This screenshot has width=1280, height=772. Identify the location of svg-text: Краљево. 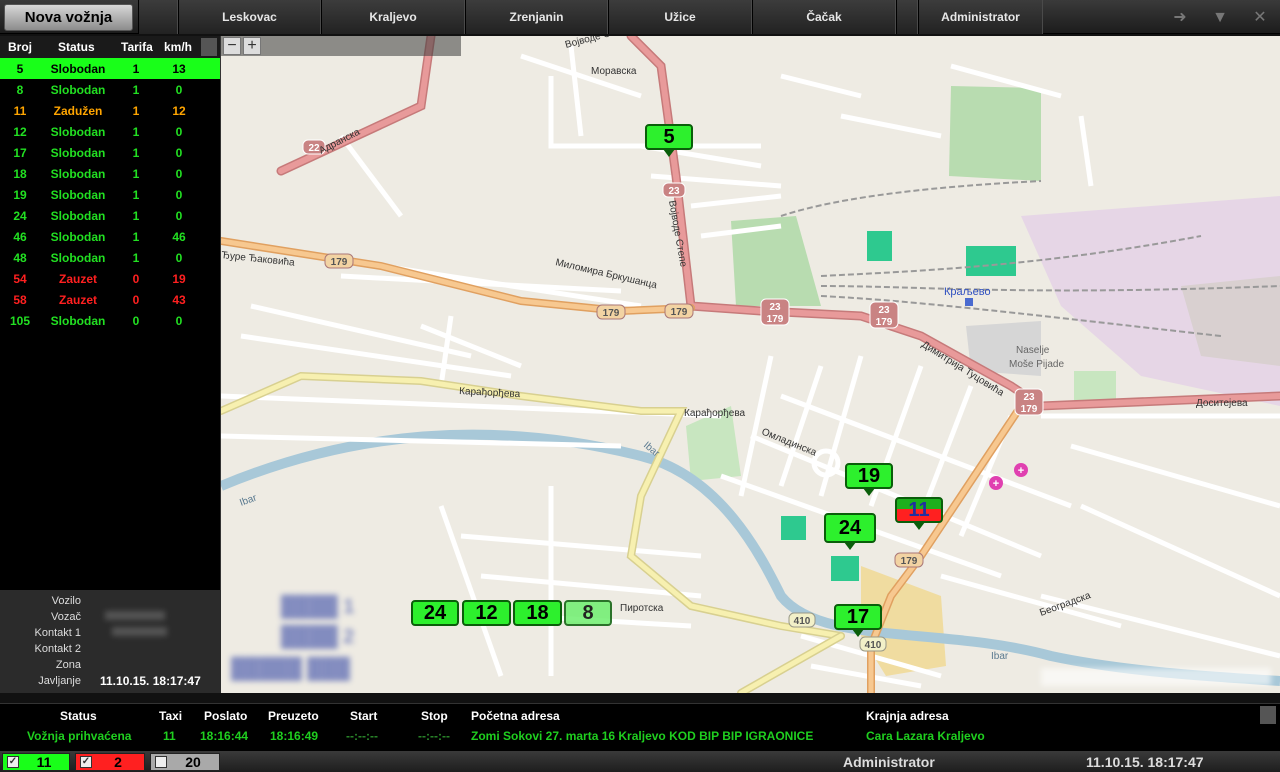
(967, 292).